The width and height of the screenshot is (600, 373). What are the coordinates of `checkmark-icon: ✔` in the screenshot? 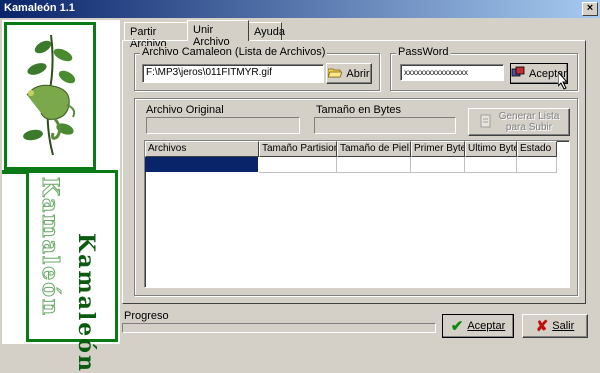 It's located at (457, 326).